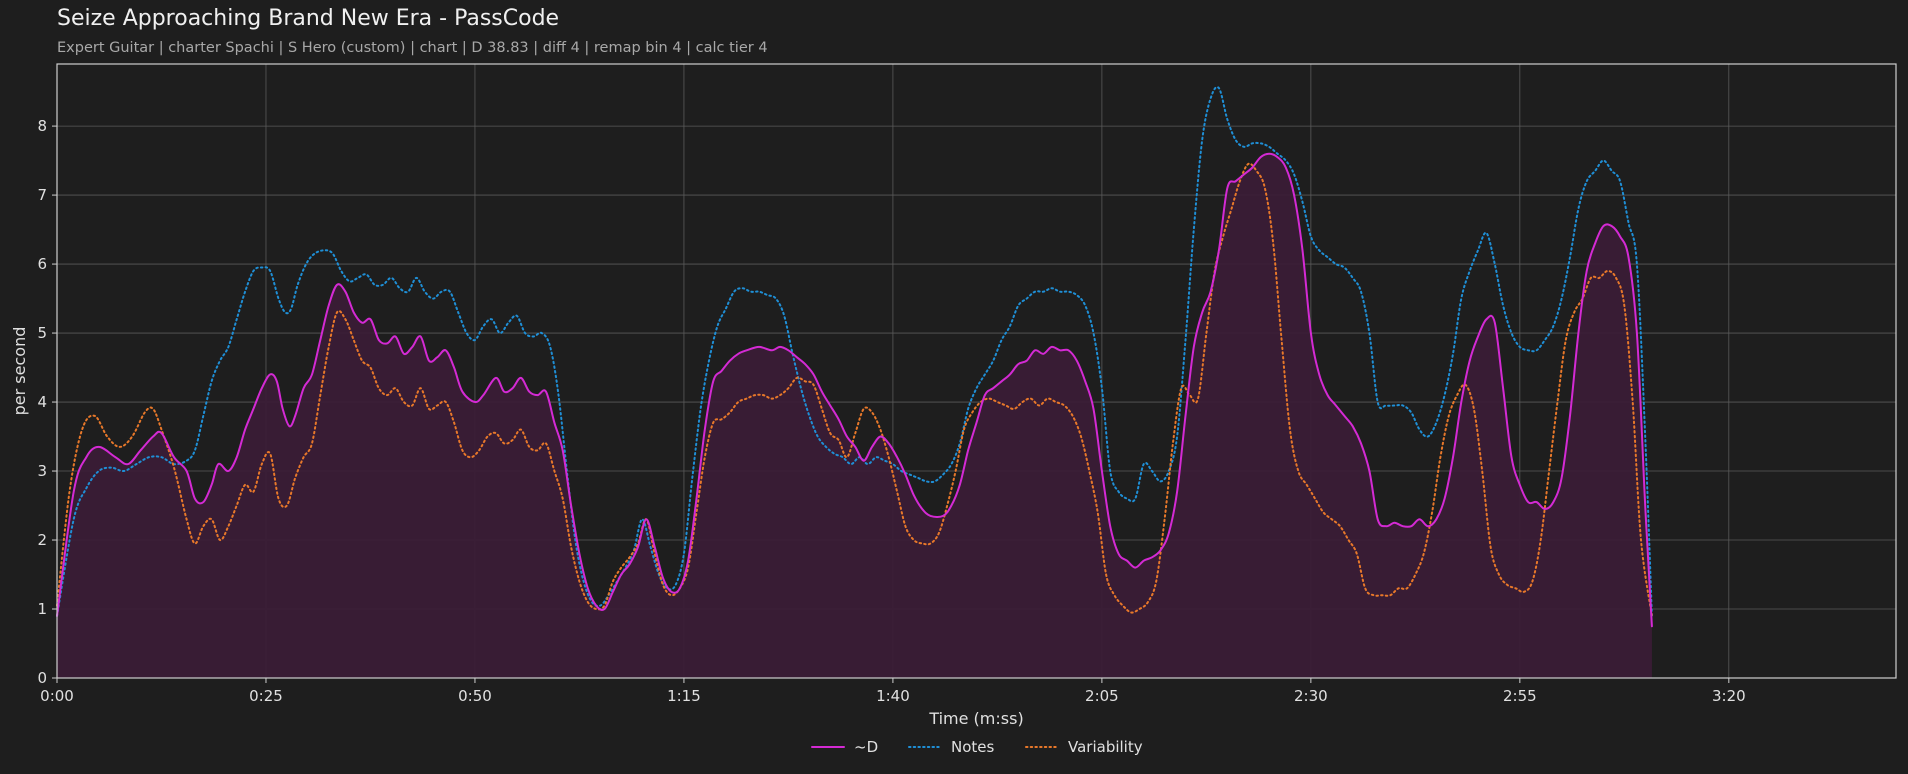 The image size is (1908, 774). What do you see at coordinates (42, 540) in the screenshot?
I see `y-tick-label: 2` at bounding box center [42, 540].